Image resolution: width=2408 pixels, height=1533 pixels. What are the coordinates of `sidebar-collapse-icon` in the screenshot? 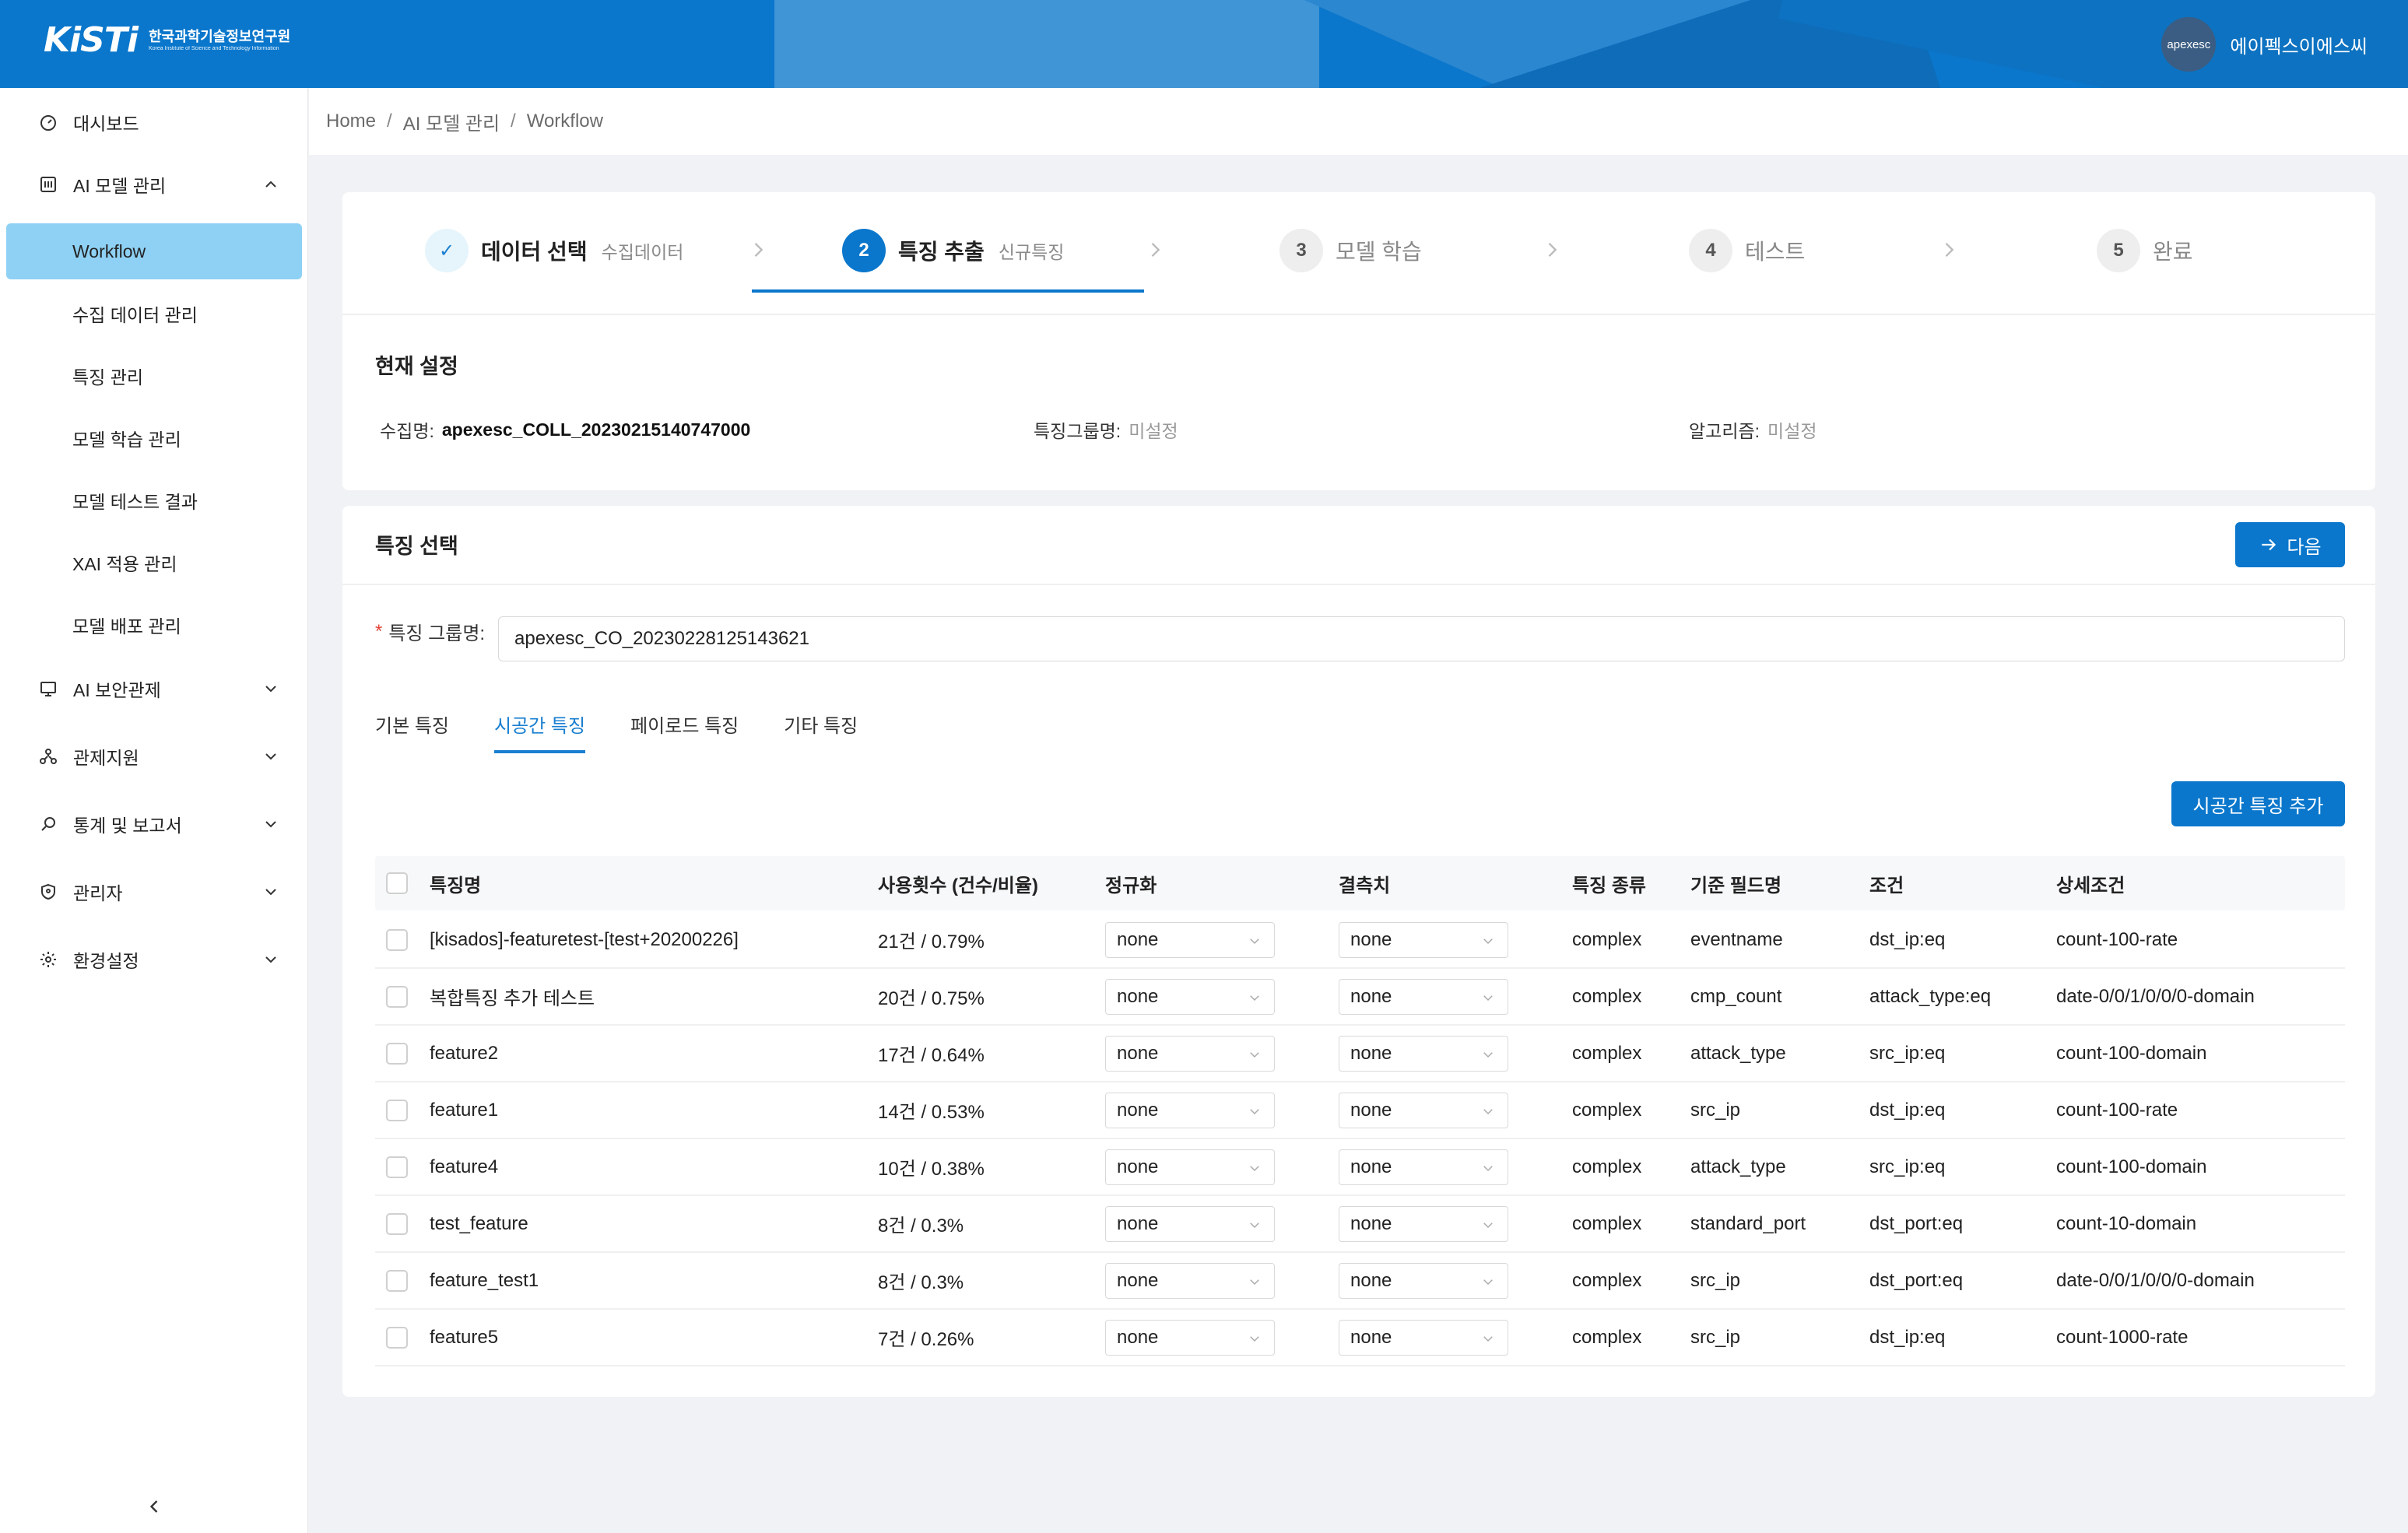 It's located at (154, 1506).